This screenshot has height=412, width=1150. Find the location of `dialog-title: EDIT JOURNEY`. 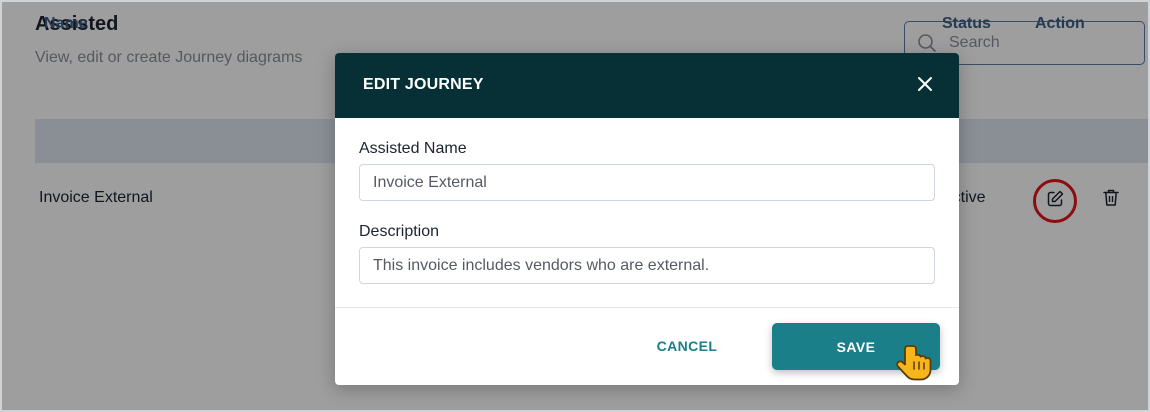

dialog-title: EDIT JOURNEY is located at coordinates (423, 84).